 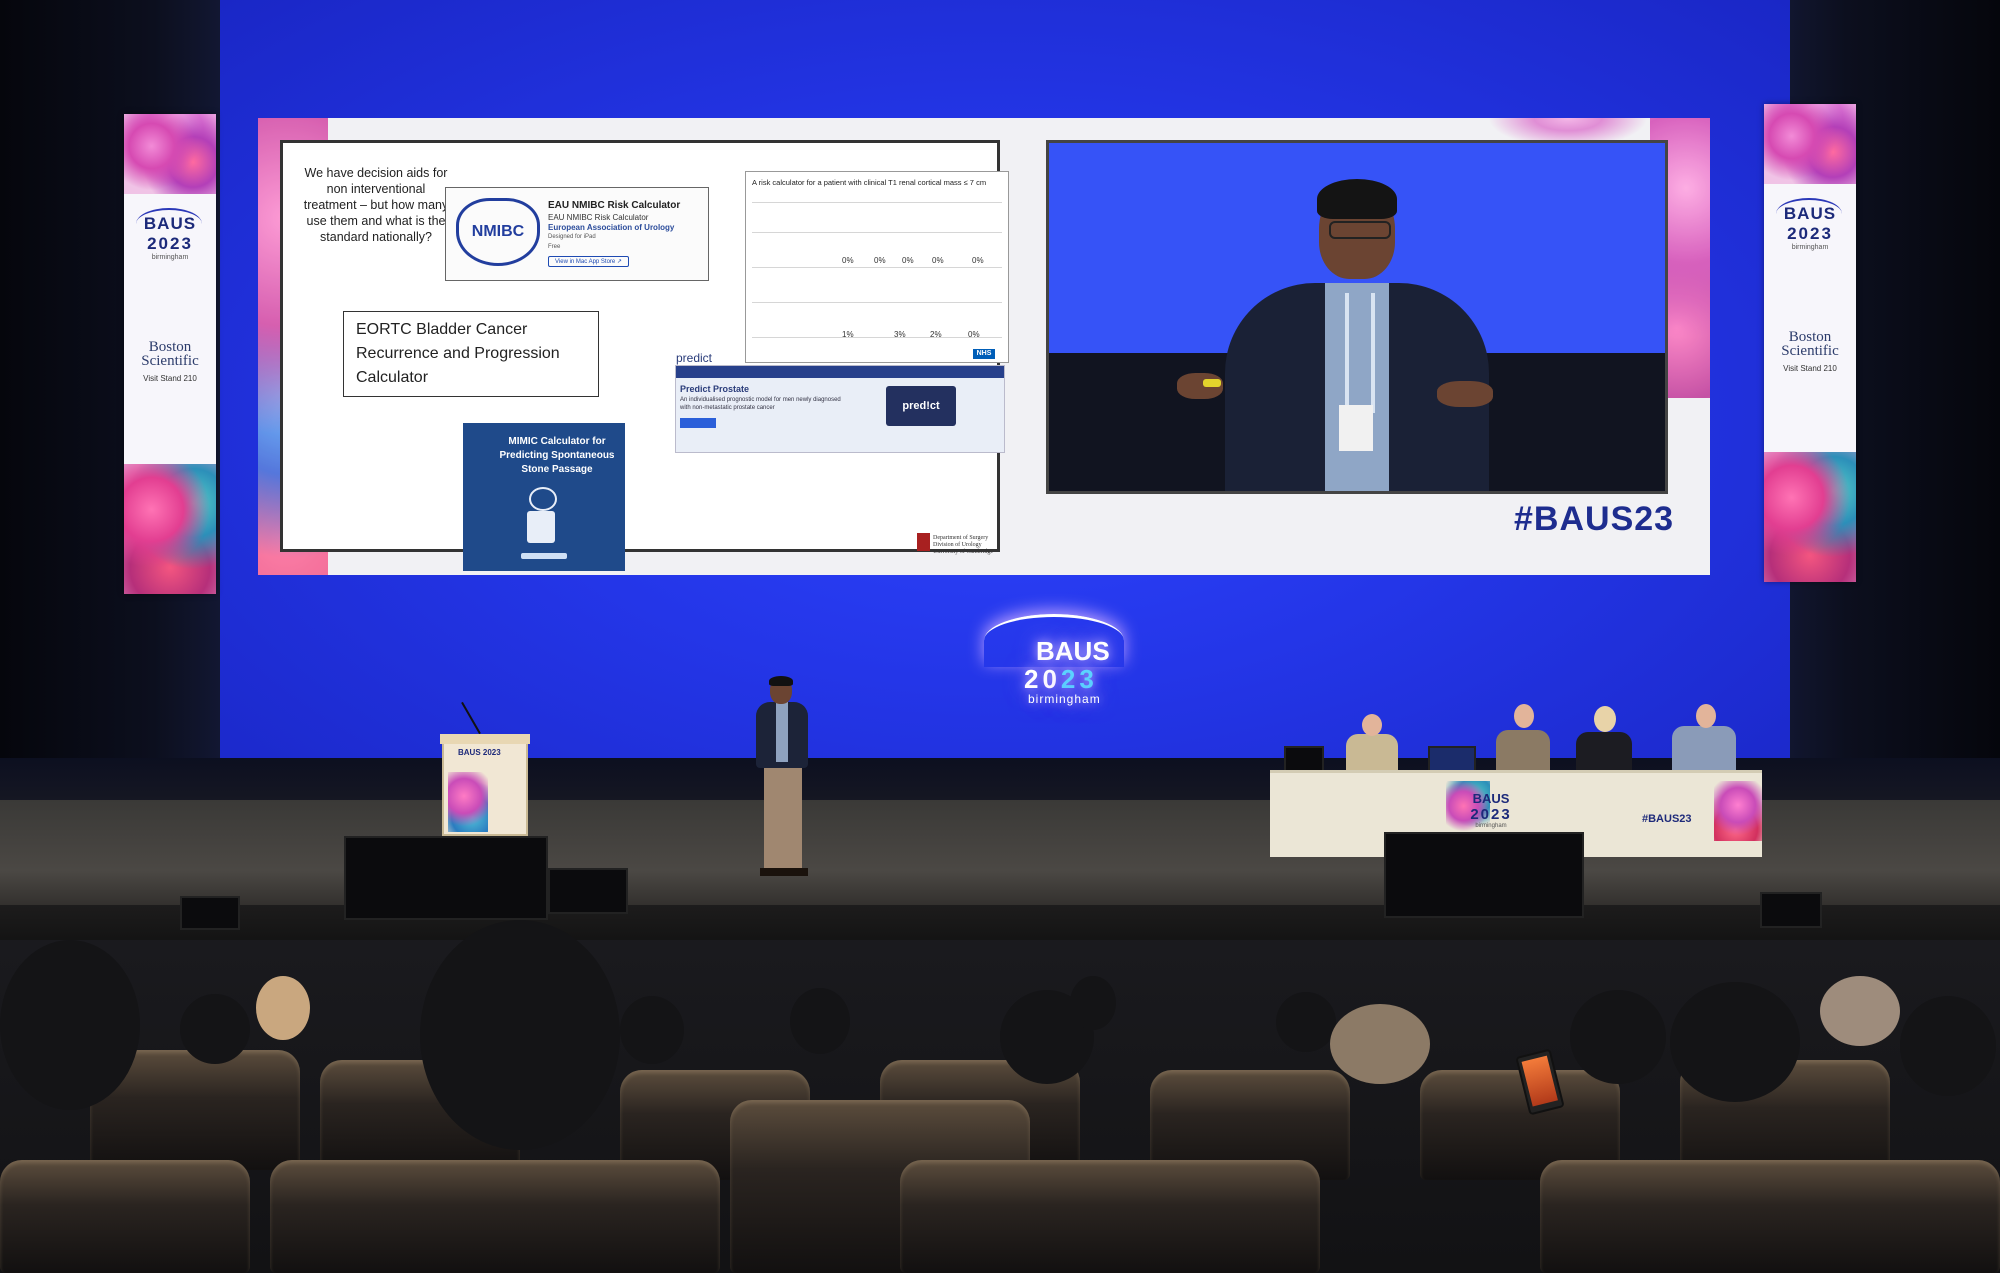 What do you see at coordinates (1667, 819) in the screenshot?
I see `table-hashtag: #BAUS23` at bounding box center [1667, 819].